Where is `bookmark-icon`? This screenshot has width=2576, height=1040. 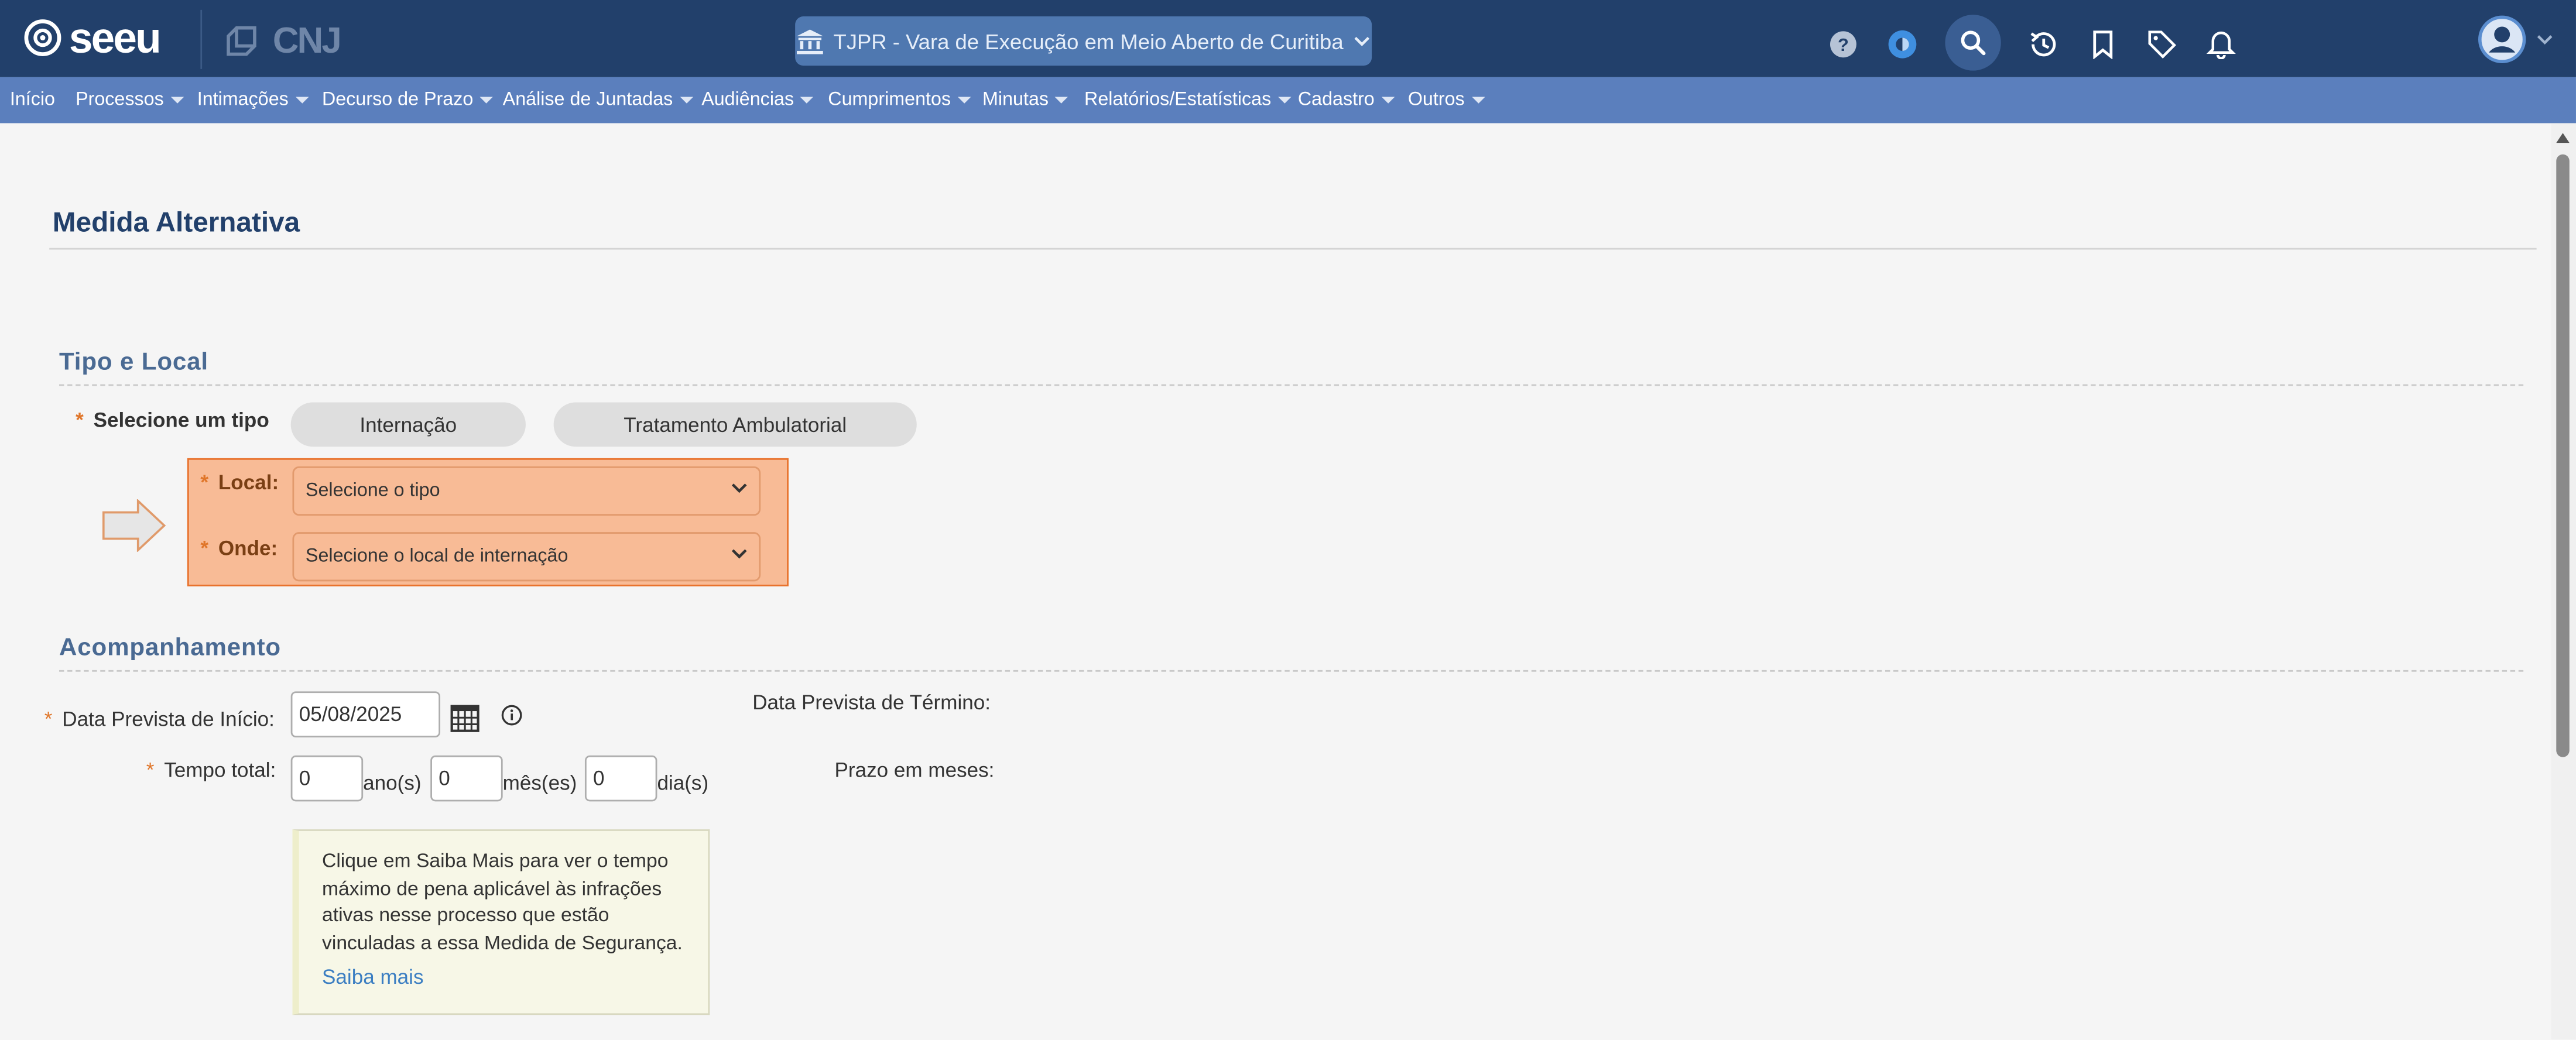
bookmark-icon is located at coordinates (2103, 44).